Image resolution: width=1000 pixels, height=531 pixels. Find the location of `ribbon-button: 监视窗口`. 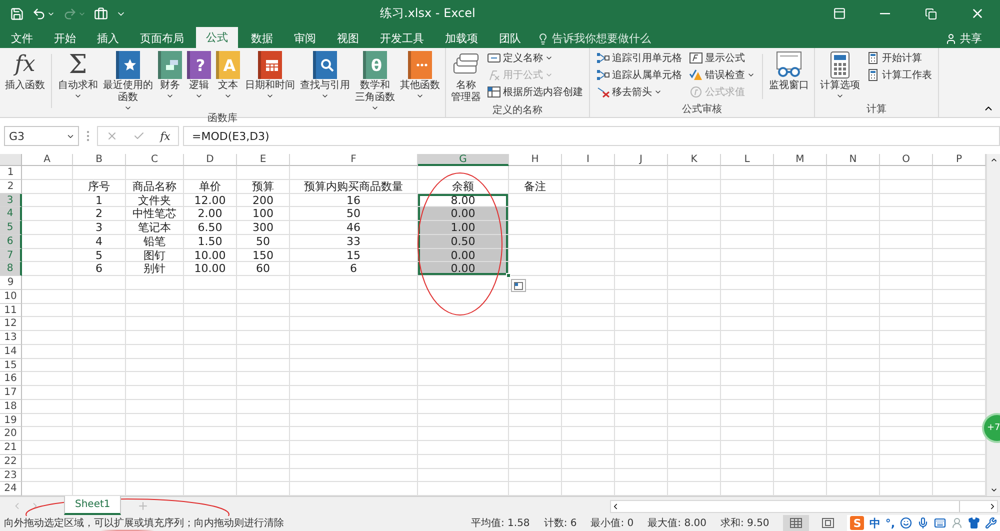

ribbon-button: 监视窗口 is located at coordinates (789, 76).